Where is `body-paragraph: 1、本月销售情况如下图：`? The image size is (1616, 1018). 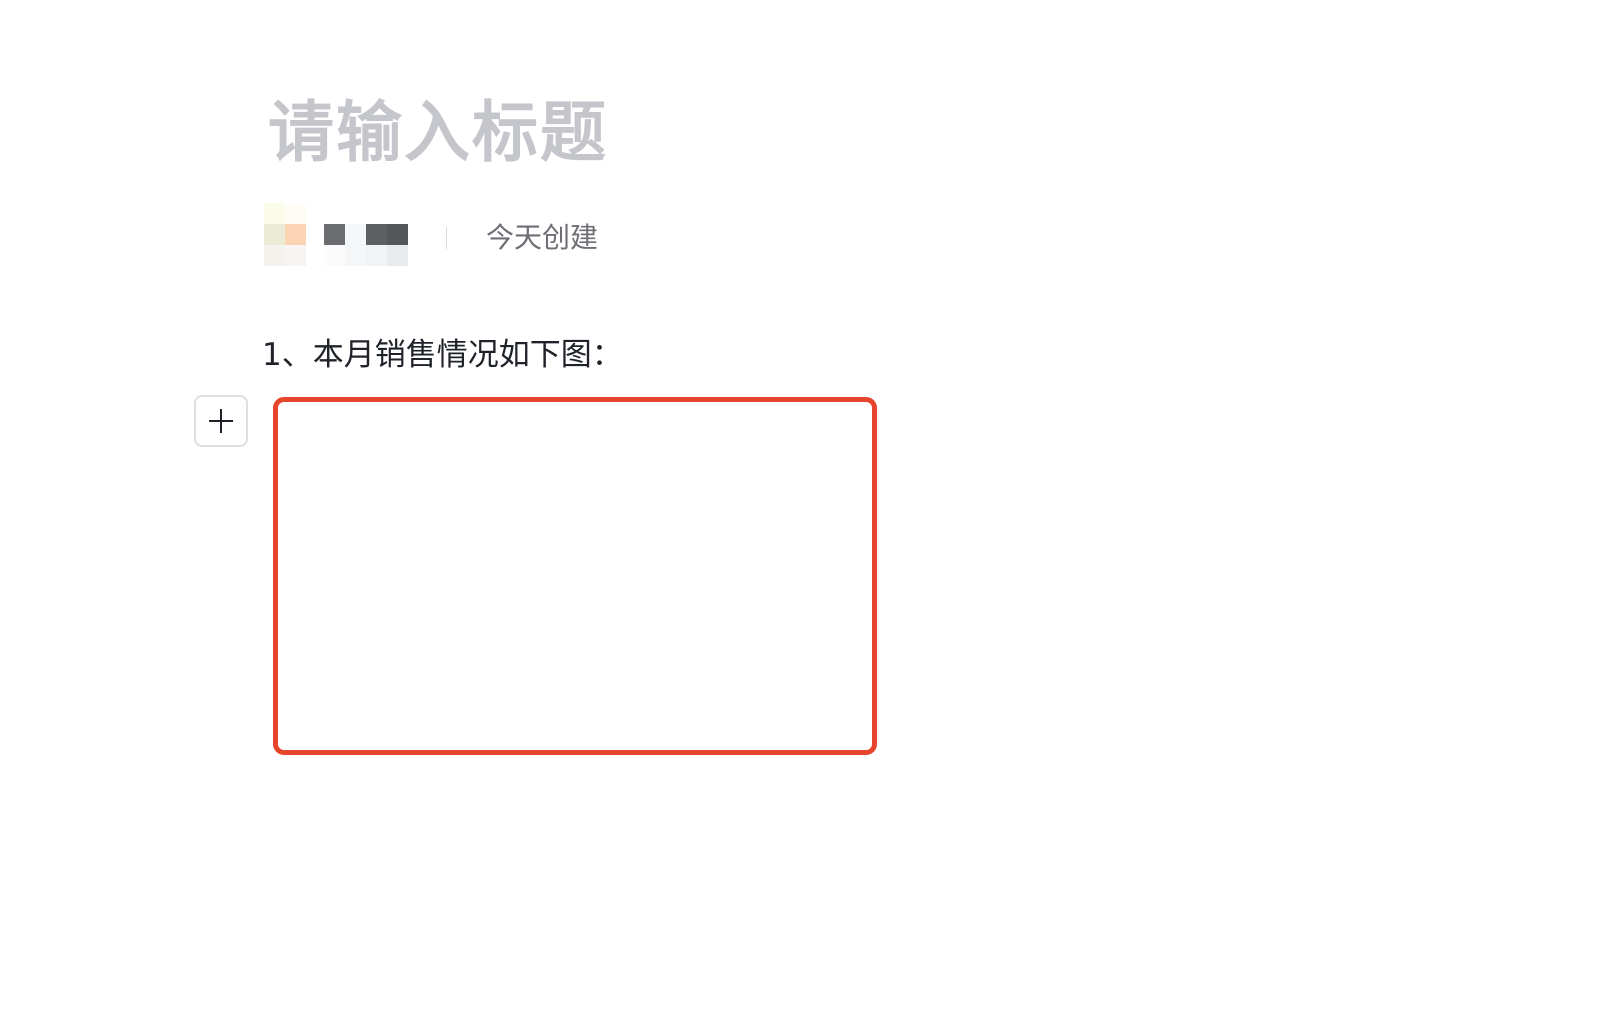 body-paragraph: 1、本月销售情况如下图： is located at coordinates (442, 355).